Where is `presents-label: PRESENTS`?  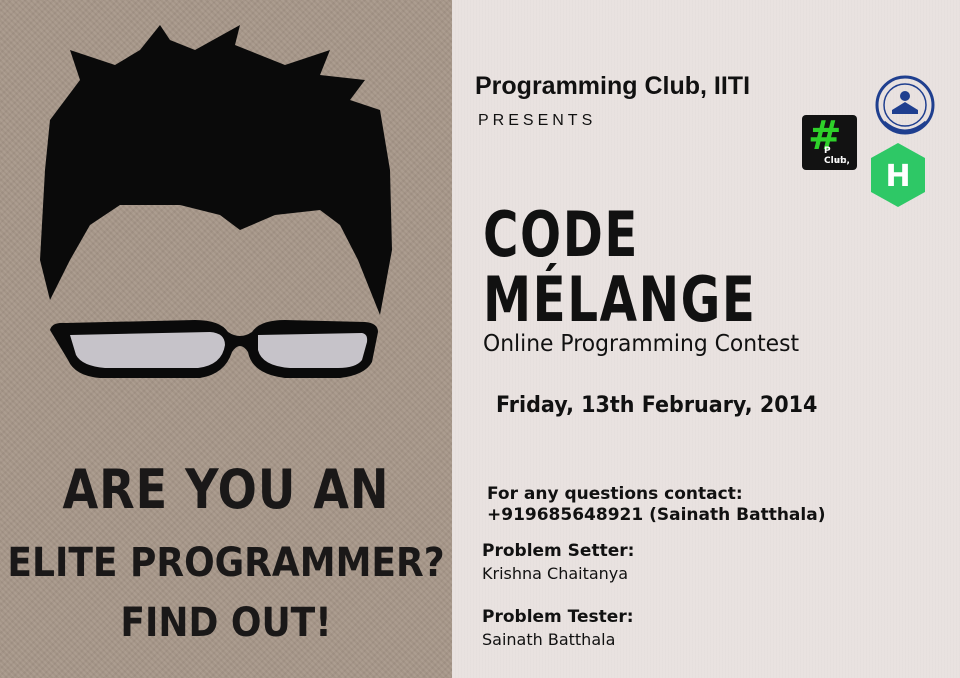 presents-label: PRESENTS is located at coordinates (537, 120).